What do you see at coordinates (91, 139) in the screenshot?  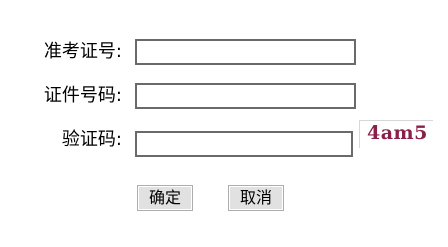 I see `captcha-label: 验证码:` at bounding box center [91, 139].